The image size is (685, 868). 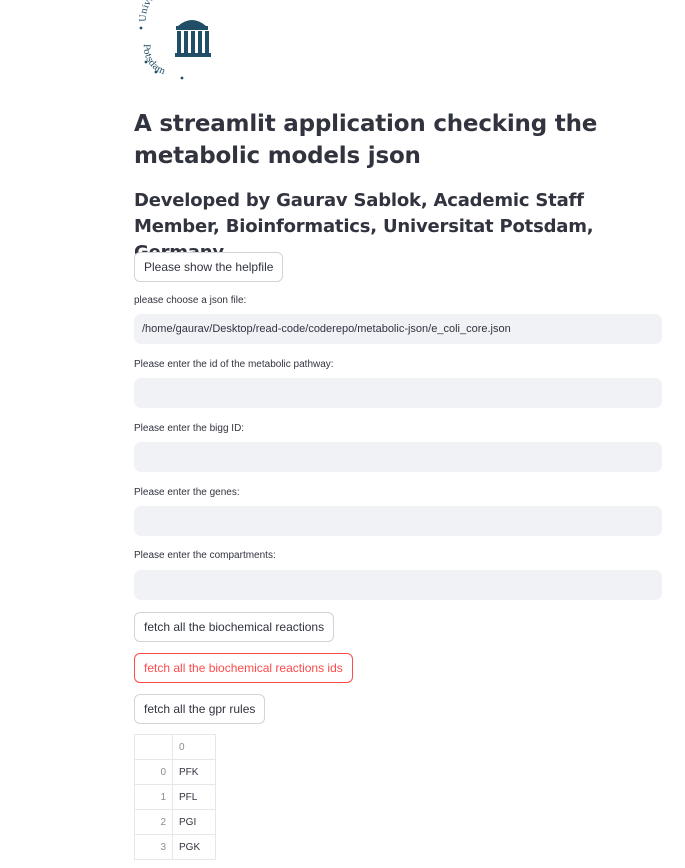 I want to click on pathway-id-input, so click(x=398, y=393).